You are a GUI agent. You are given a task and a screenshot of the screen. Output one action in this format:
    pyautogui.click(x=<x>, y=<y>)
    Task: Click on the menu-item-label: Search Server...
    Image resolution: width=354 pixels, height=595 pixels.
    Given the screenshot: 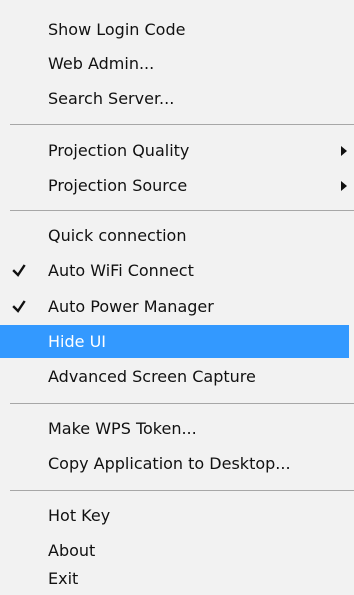 What is the action you would take?
    pyautogui.click(x=111, y=98)
    